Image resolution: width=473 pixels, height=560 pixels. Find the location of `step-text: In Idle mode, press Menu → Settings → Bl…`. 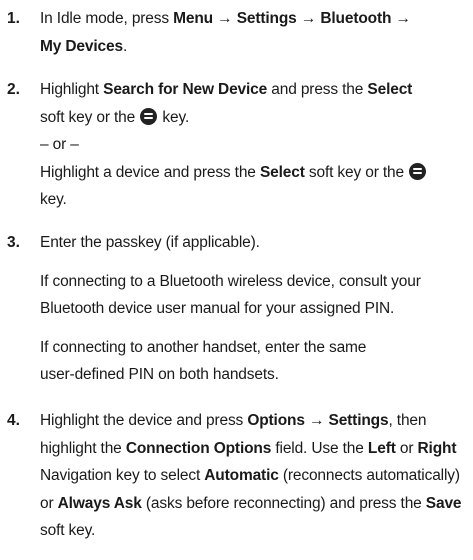

step-text: In Idle mode, press Menu → Settings → Bl… is located at coordinates (225, 32).